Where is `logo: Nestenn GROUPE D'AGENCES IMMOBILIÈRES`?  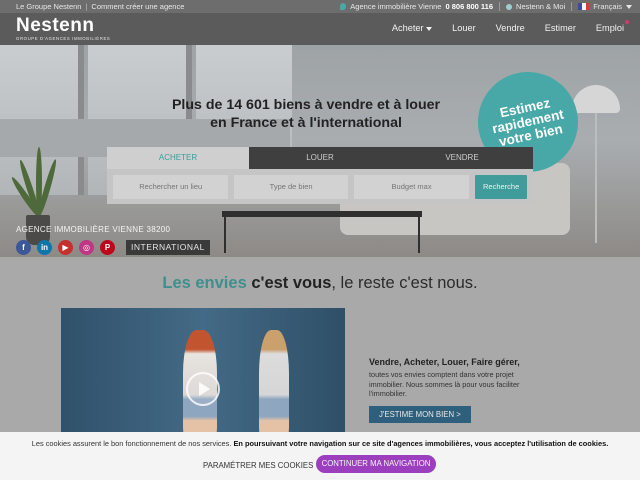
logo: Nestenn GROUPE D'AGENCES IMMOBILIÈRES is located at coordinates (63, 28).